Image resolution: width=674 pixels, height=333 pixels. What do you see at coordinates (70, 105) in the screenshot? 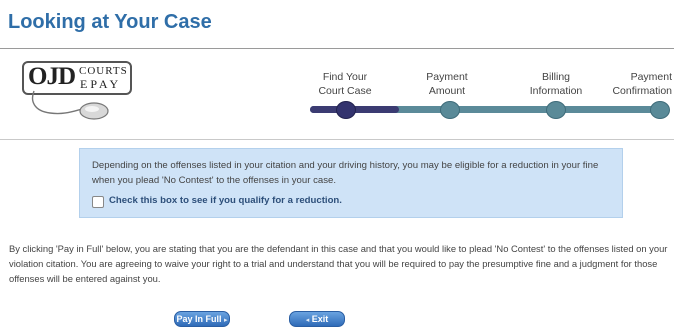
I see `mouse-icon` at bounding box center [70, 105].